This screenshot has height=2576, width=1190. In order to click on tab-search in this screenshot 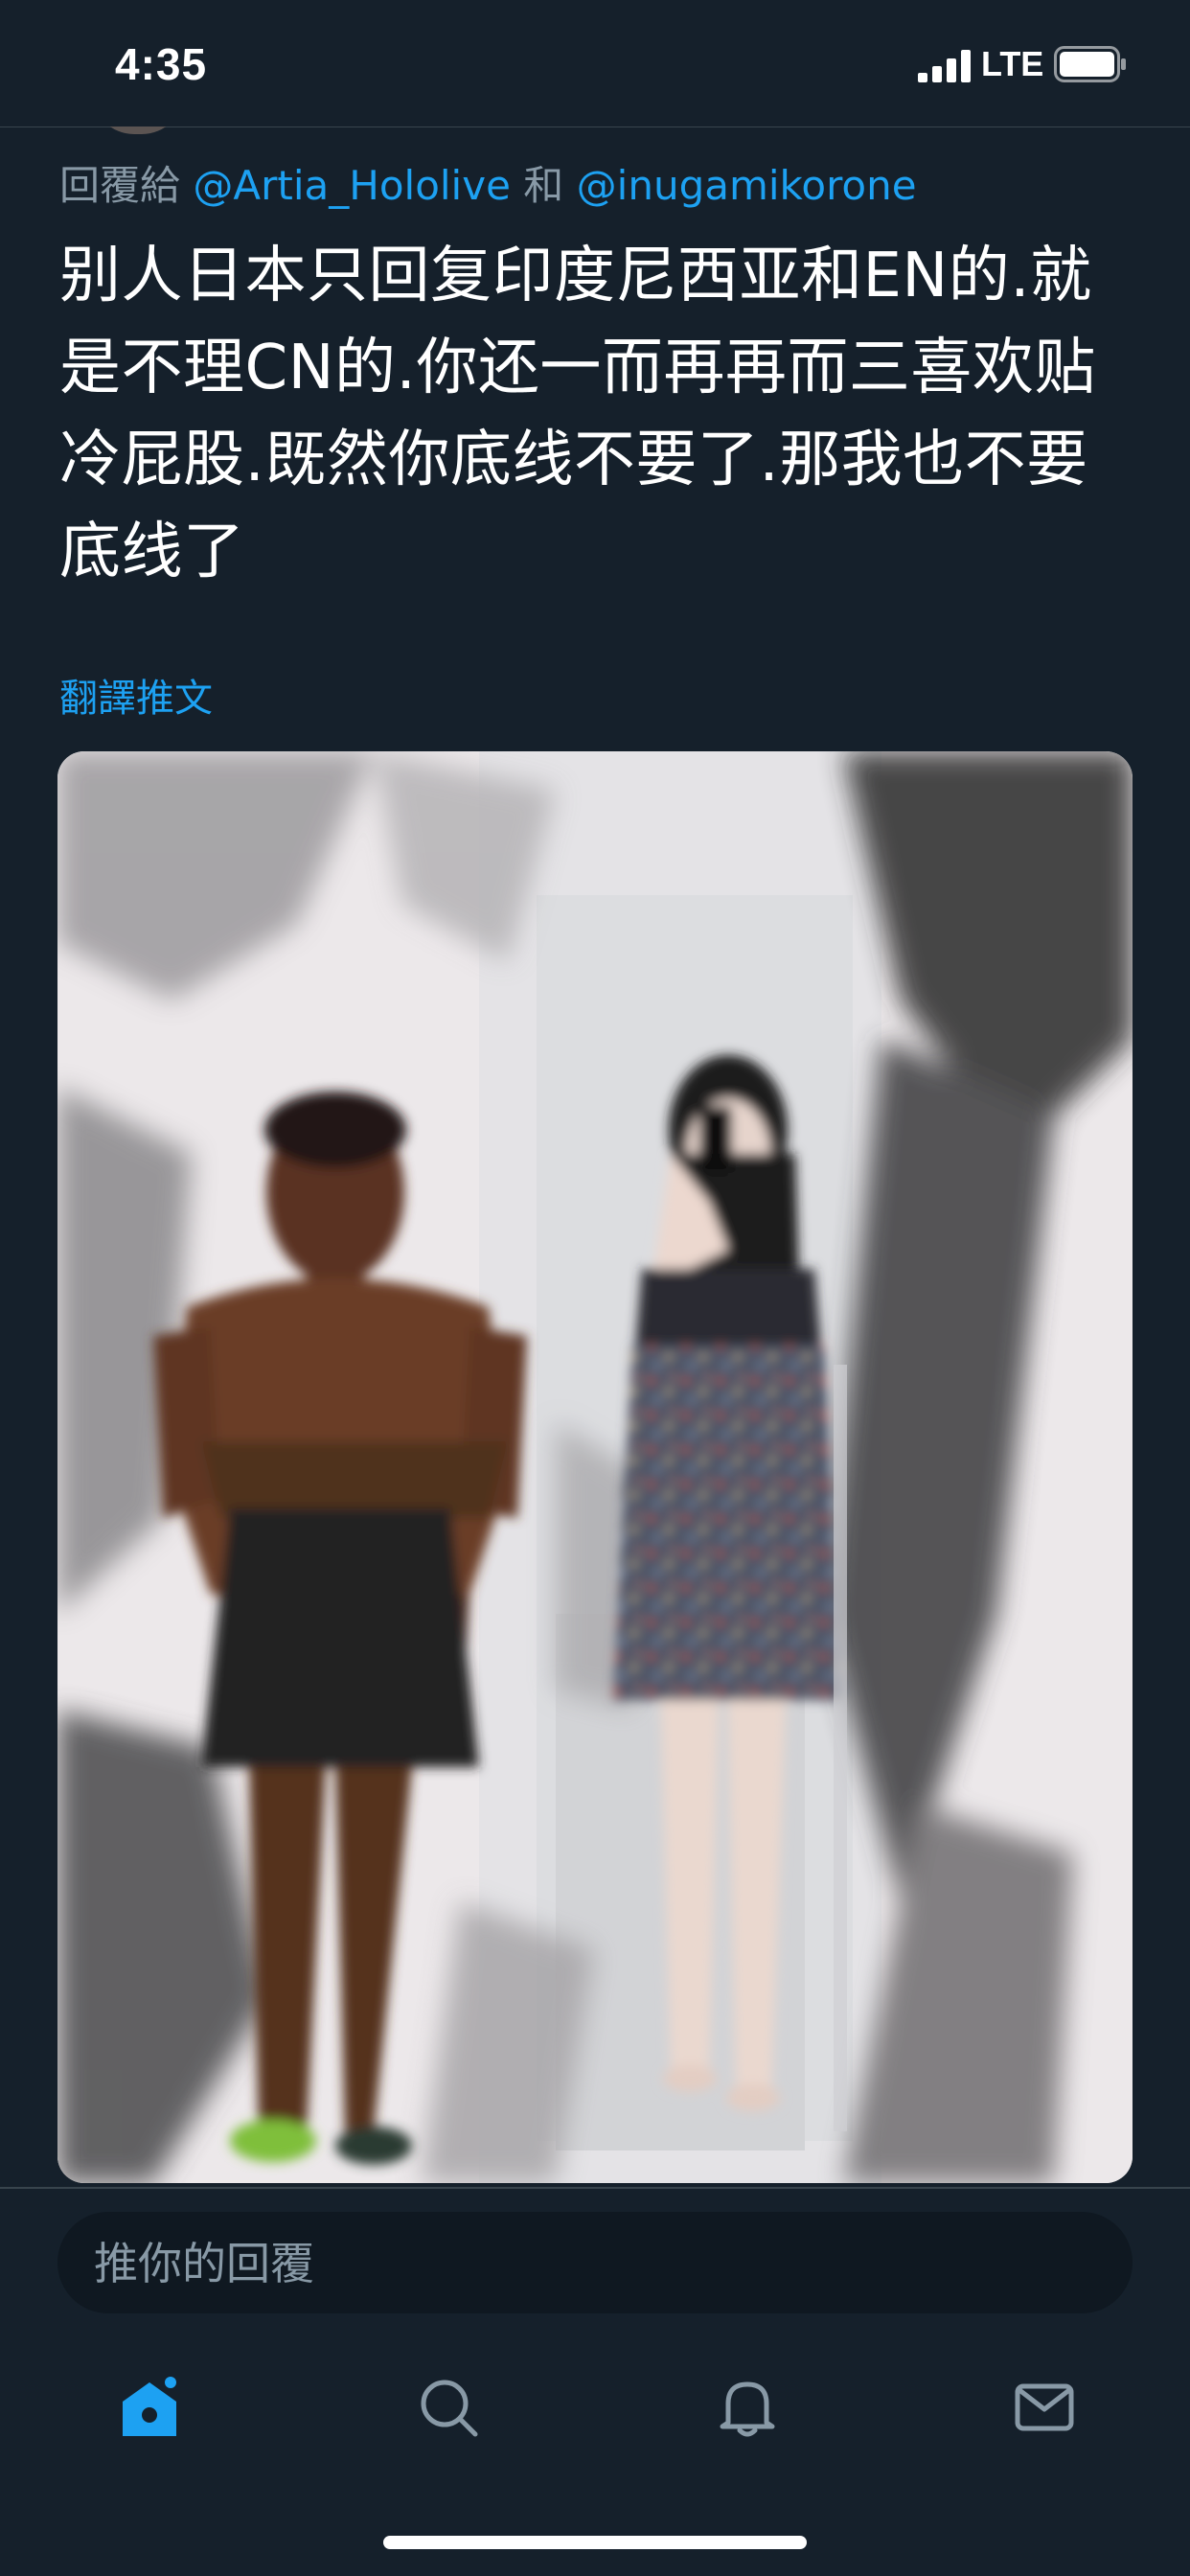, I will do `click(448, 2407)`.